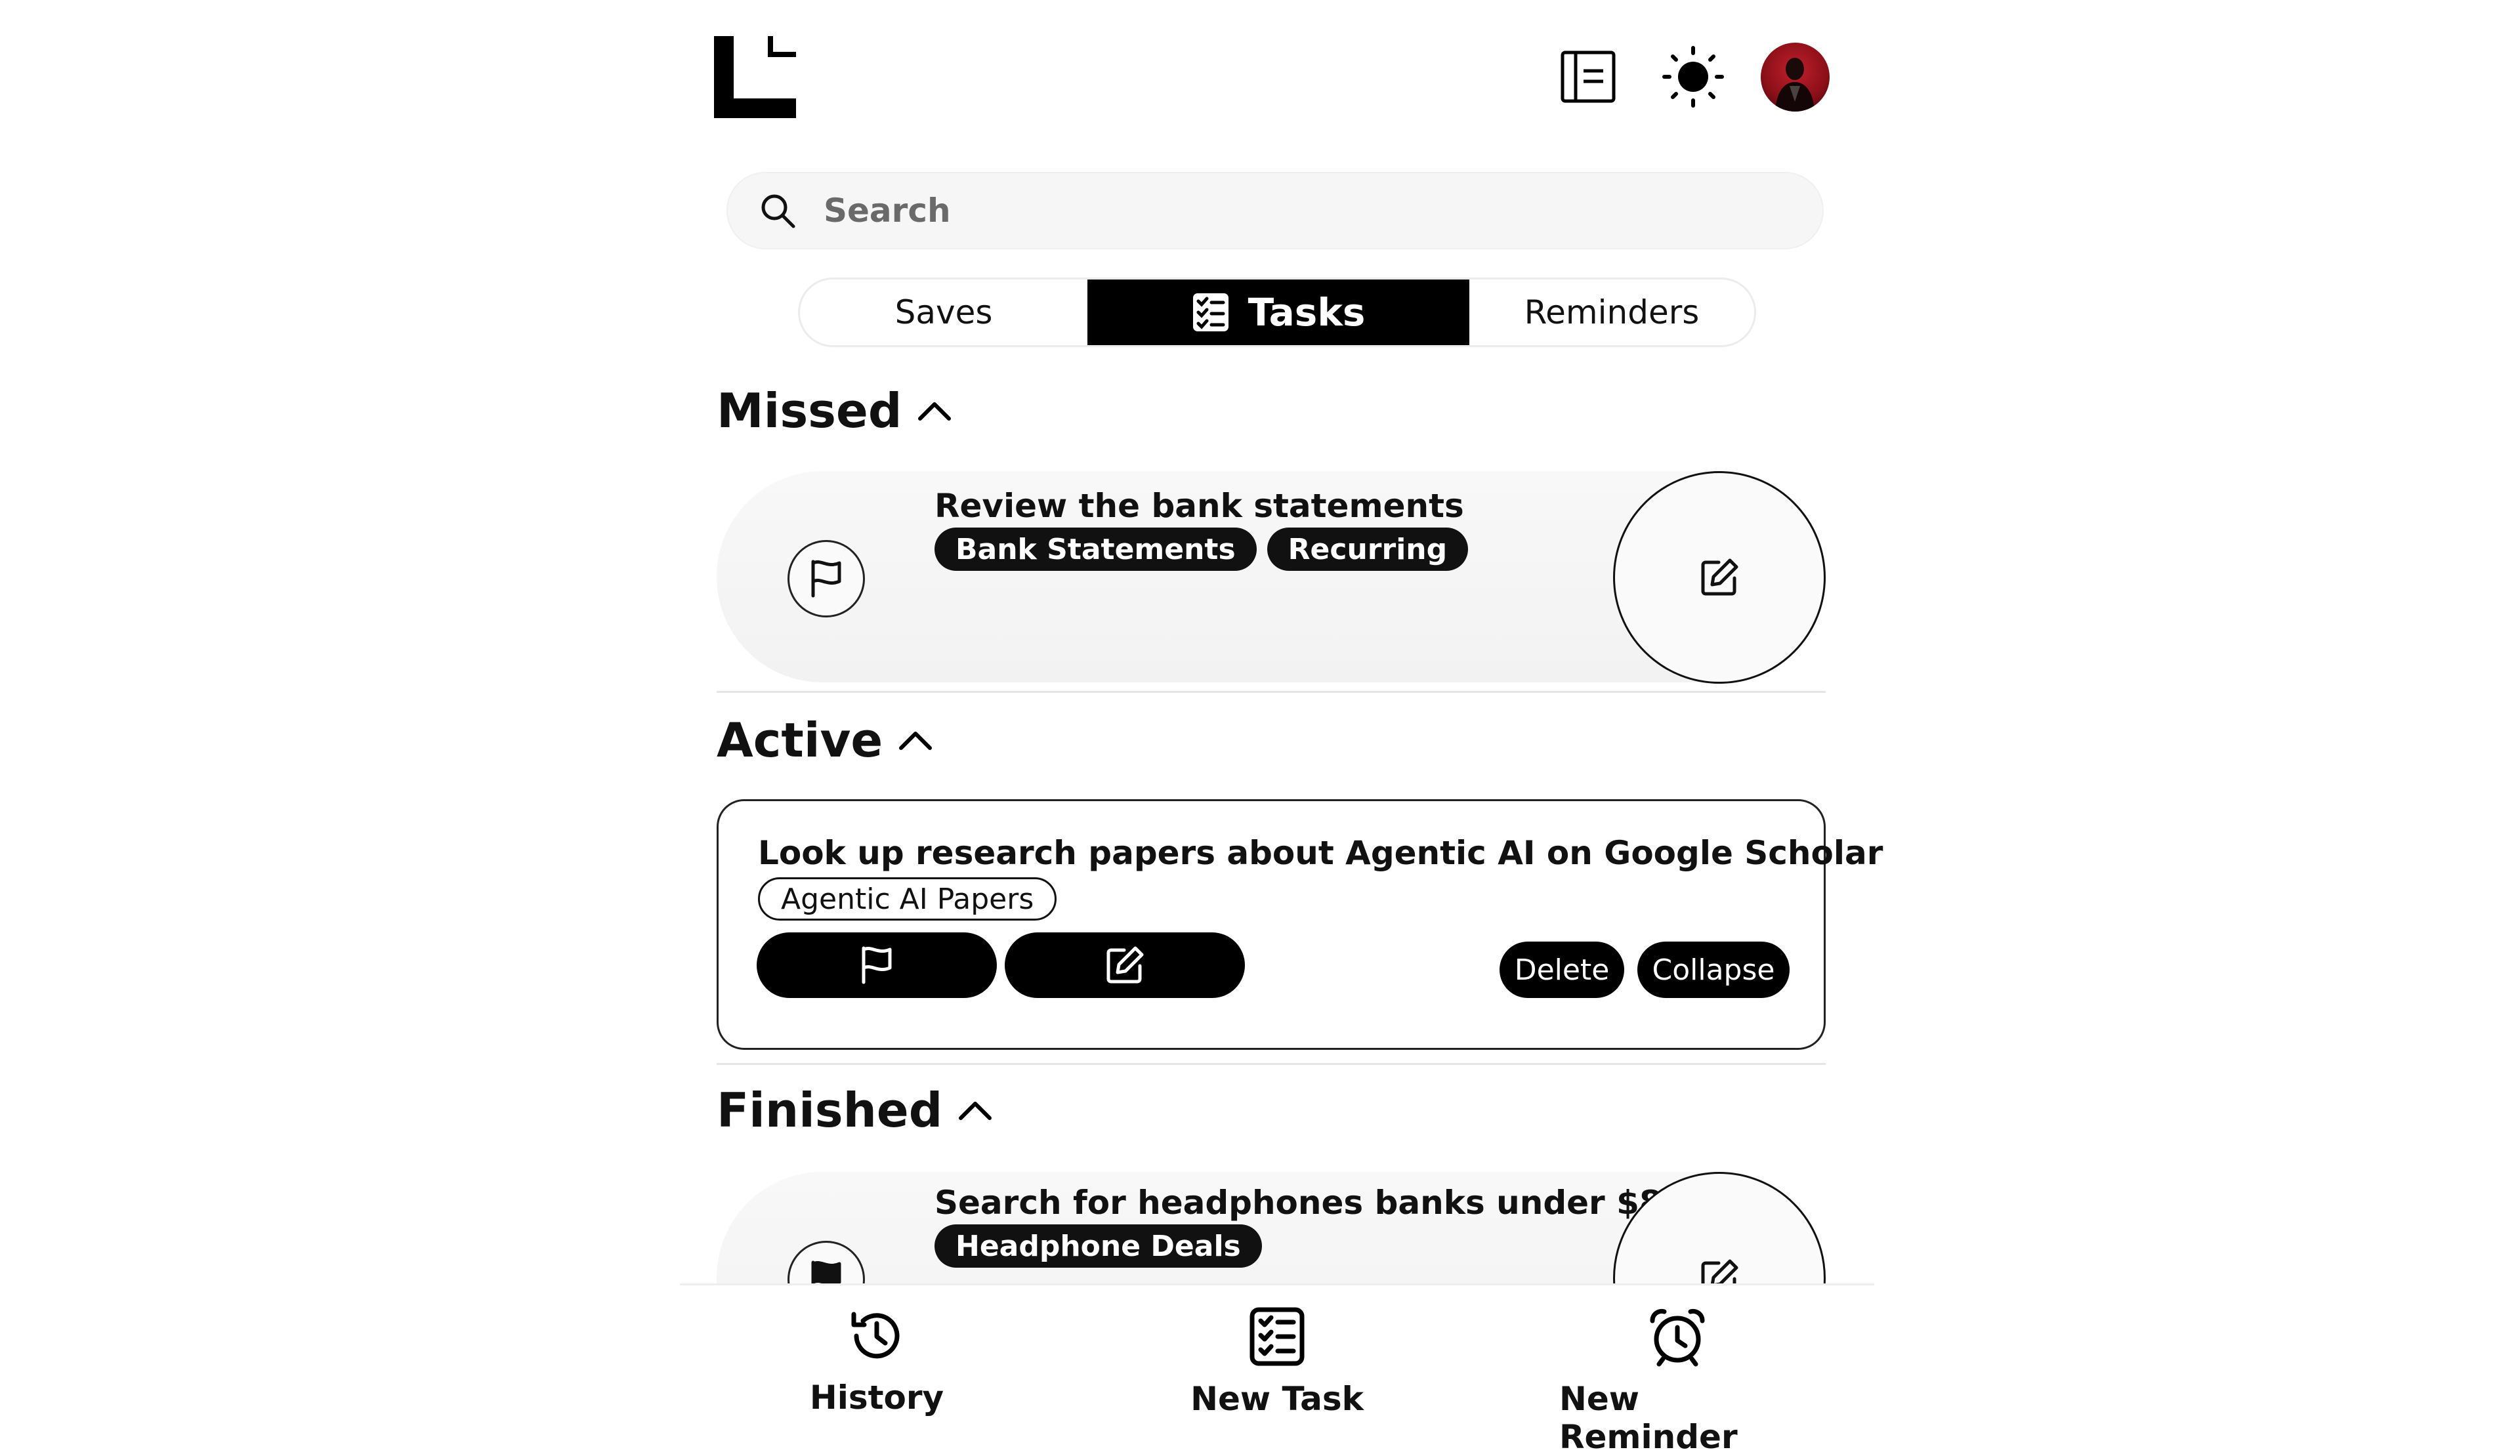 This screenshot has height=1456, width=2520. Describe the element at coordinates (1713, 970) in the screenshot. I see `collapse-button: Collapse` at that location.